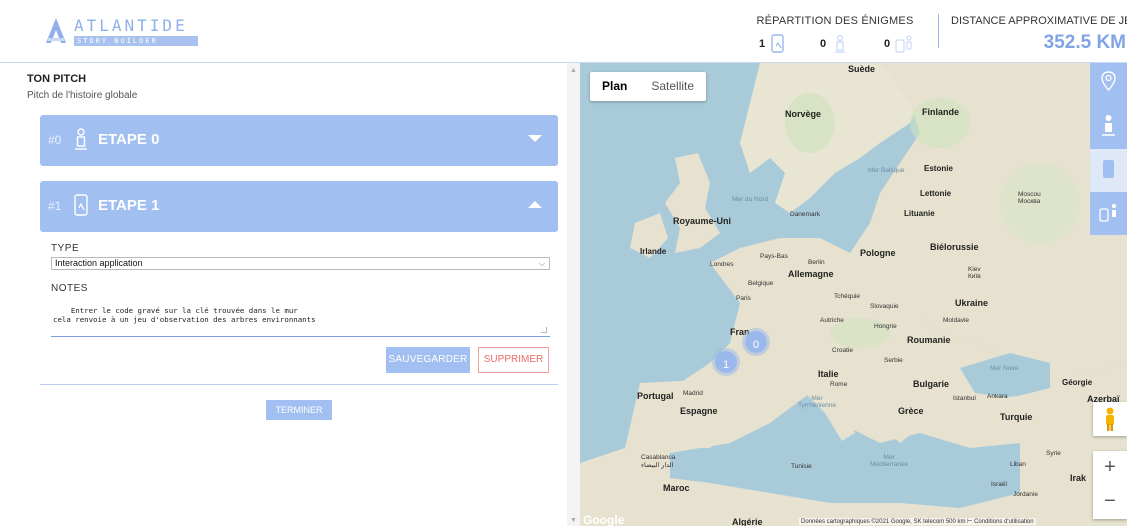 Image resolution: width=1127 pixels, height=526 pixels. I want to click on place-label: Estonie, so click(938, 168).